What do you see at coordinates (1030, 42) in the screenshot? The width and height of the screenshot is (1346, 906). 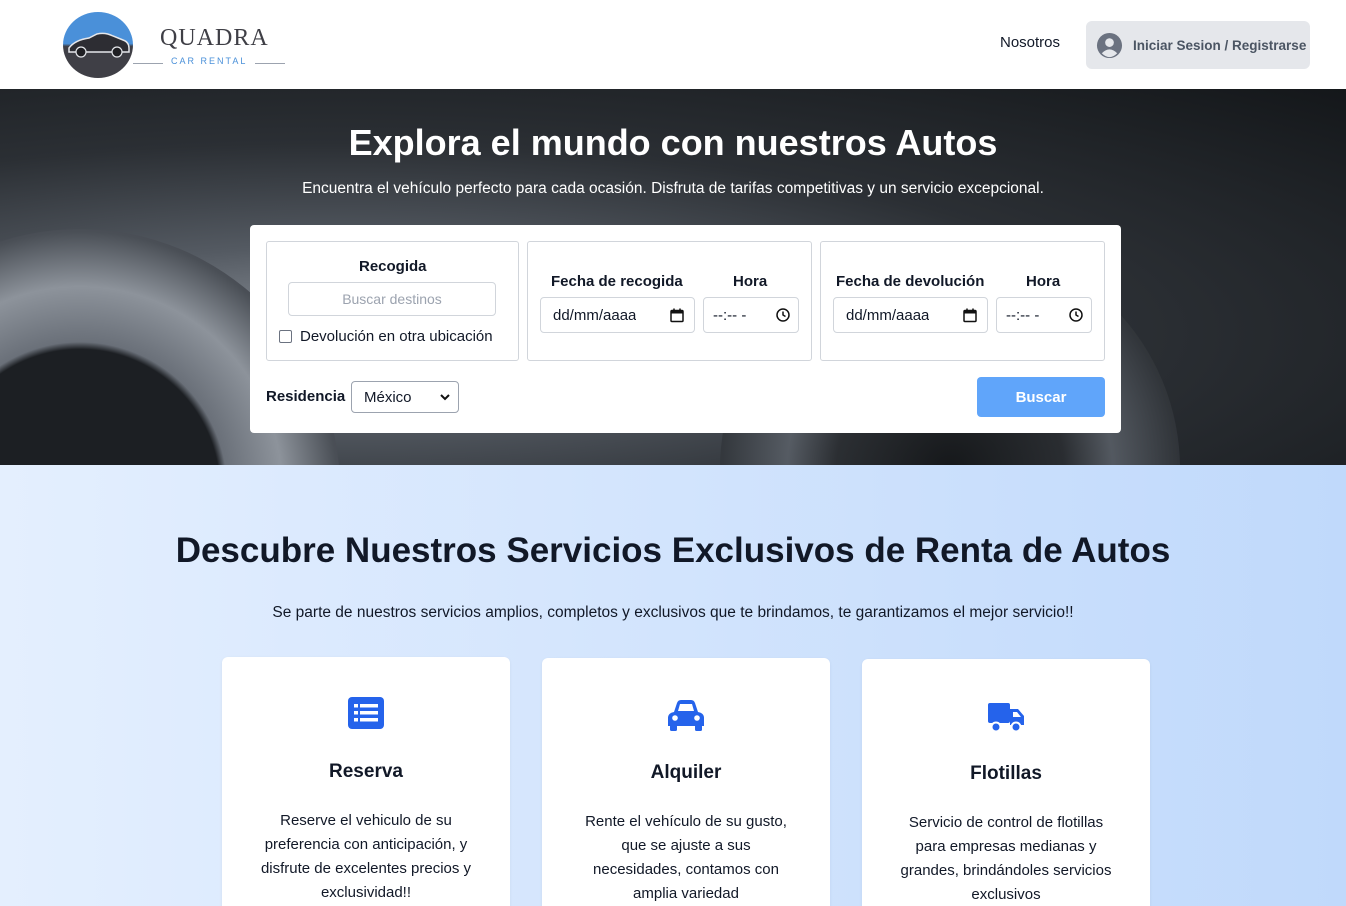 I see `nav-link-nosotros: Nosotros` at bounding box center [1030, 42].